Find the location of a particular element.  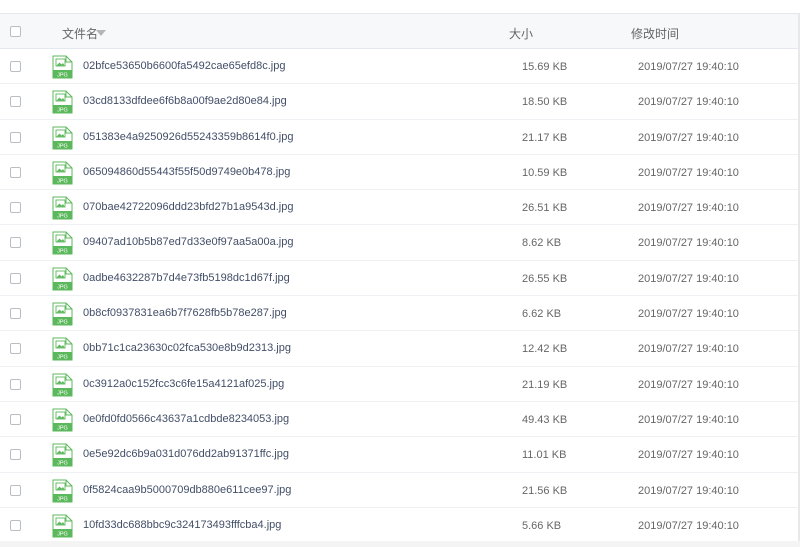

file-size: 5.66 KB is located at coordinates (542, 525).